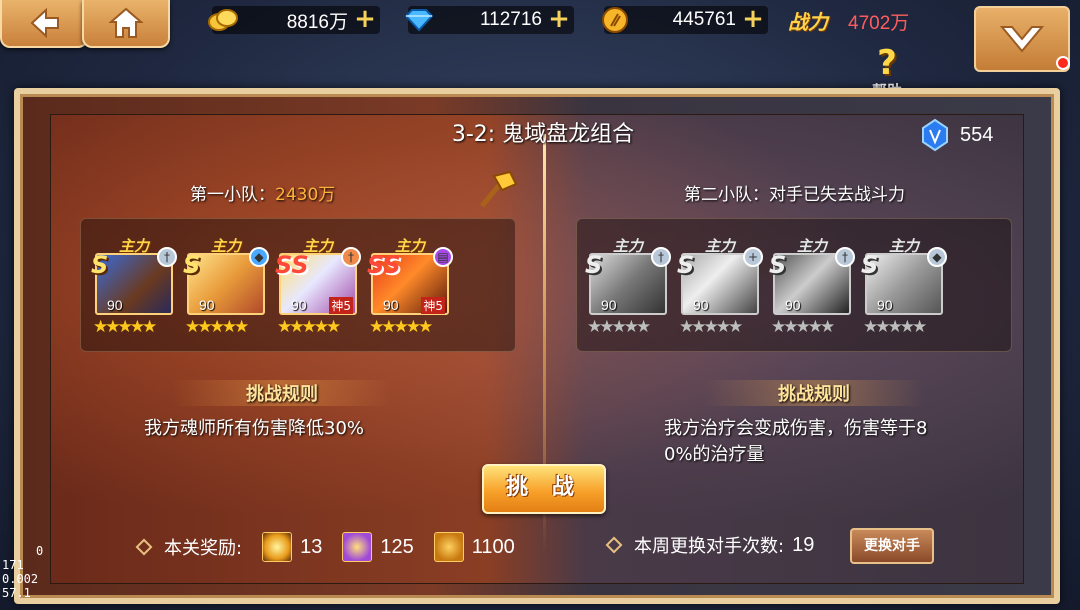 The width and height of the screenshot is (1080, 610). Describe the element at coordinates (720, 287) in the screenshot. I see `team2-hero-2: 主力 S + 90 ★★★★★` at that location.